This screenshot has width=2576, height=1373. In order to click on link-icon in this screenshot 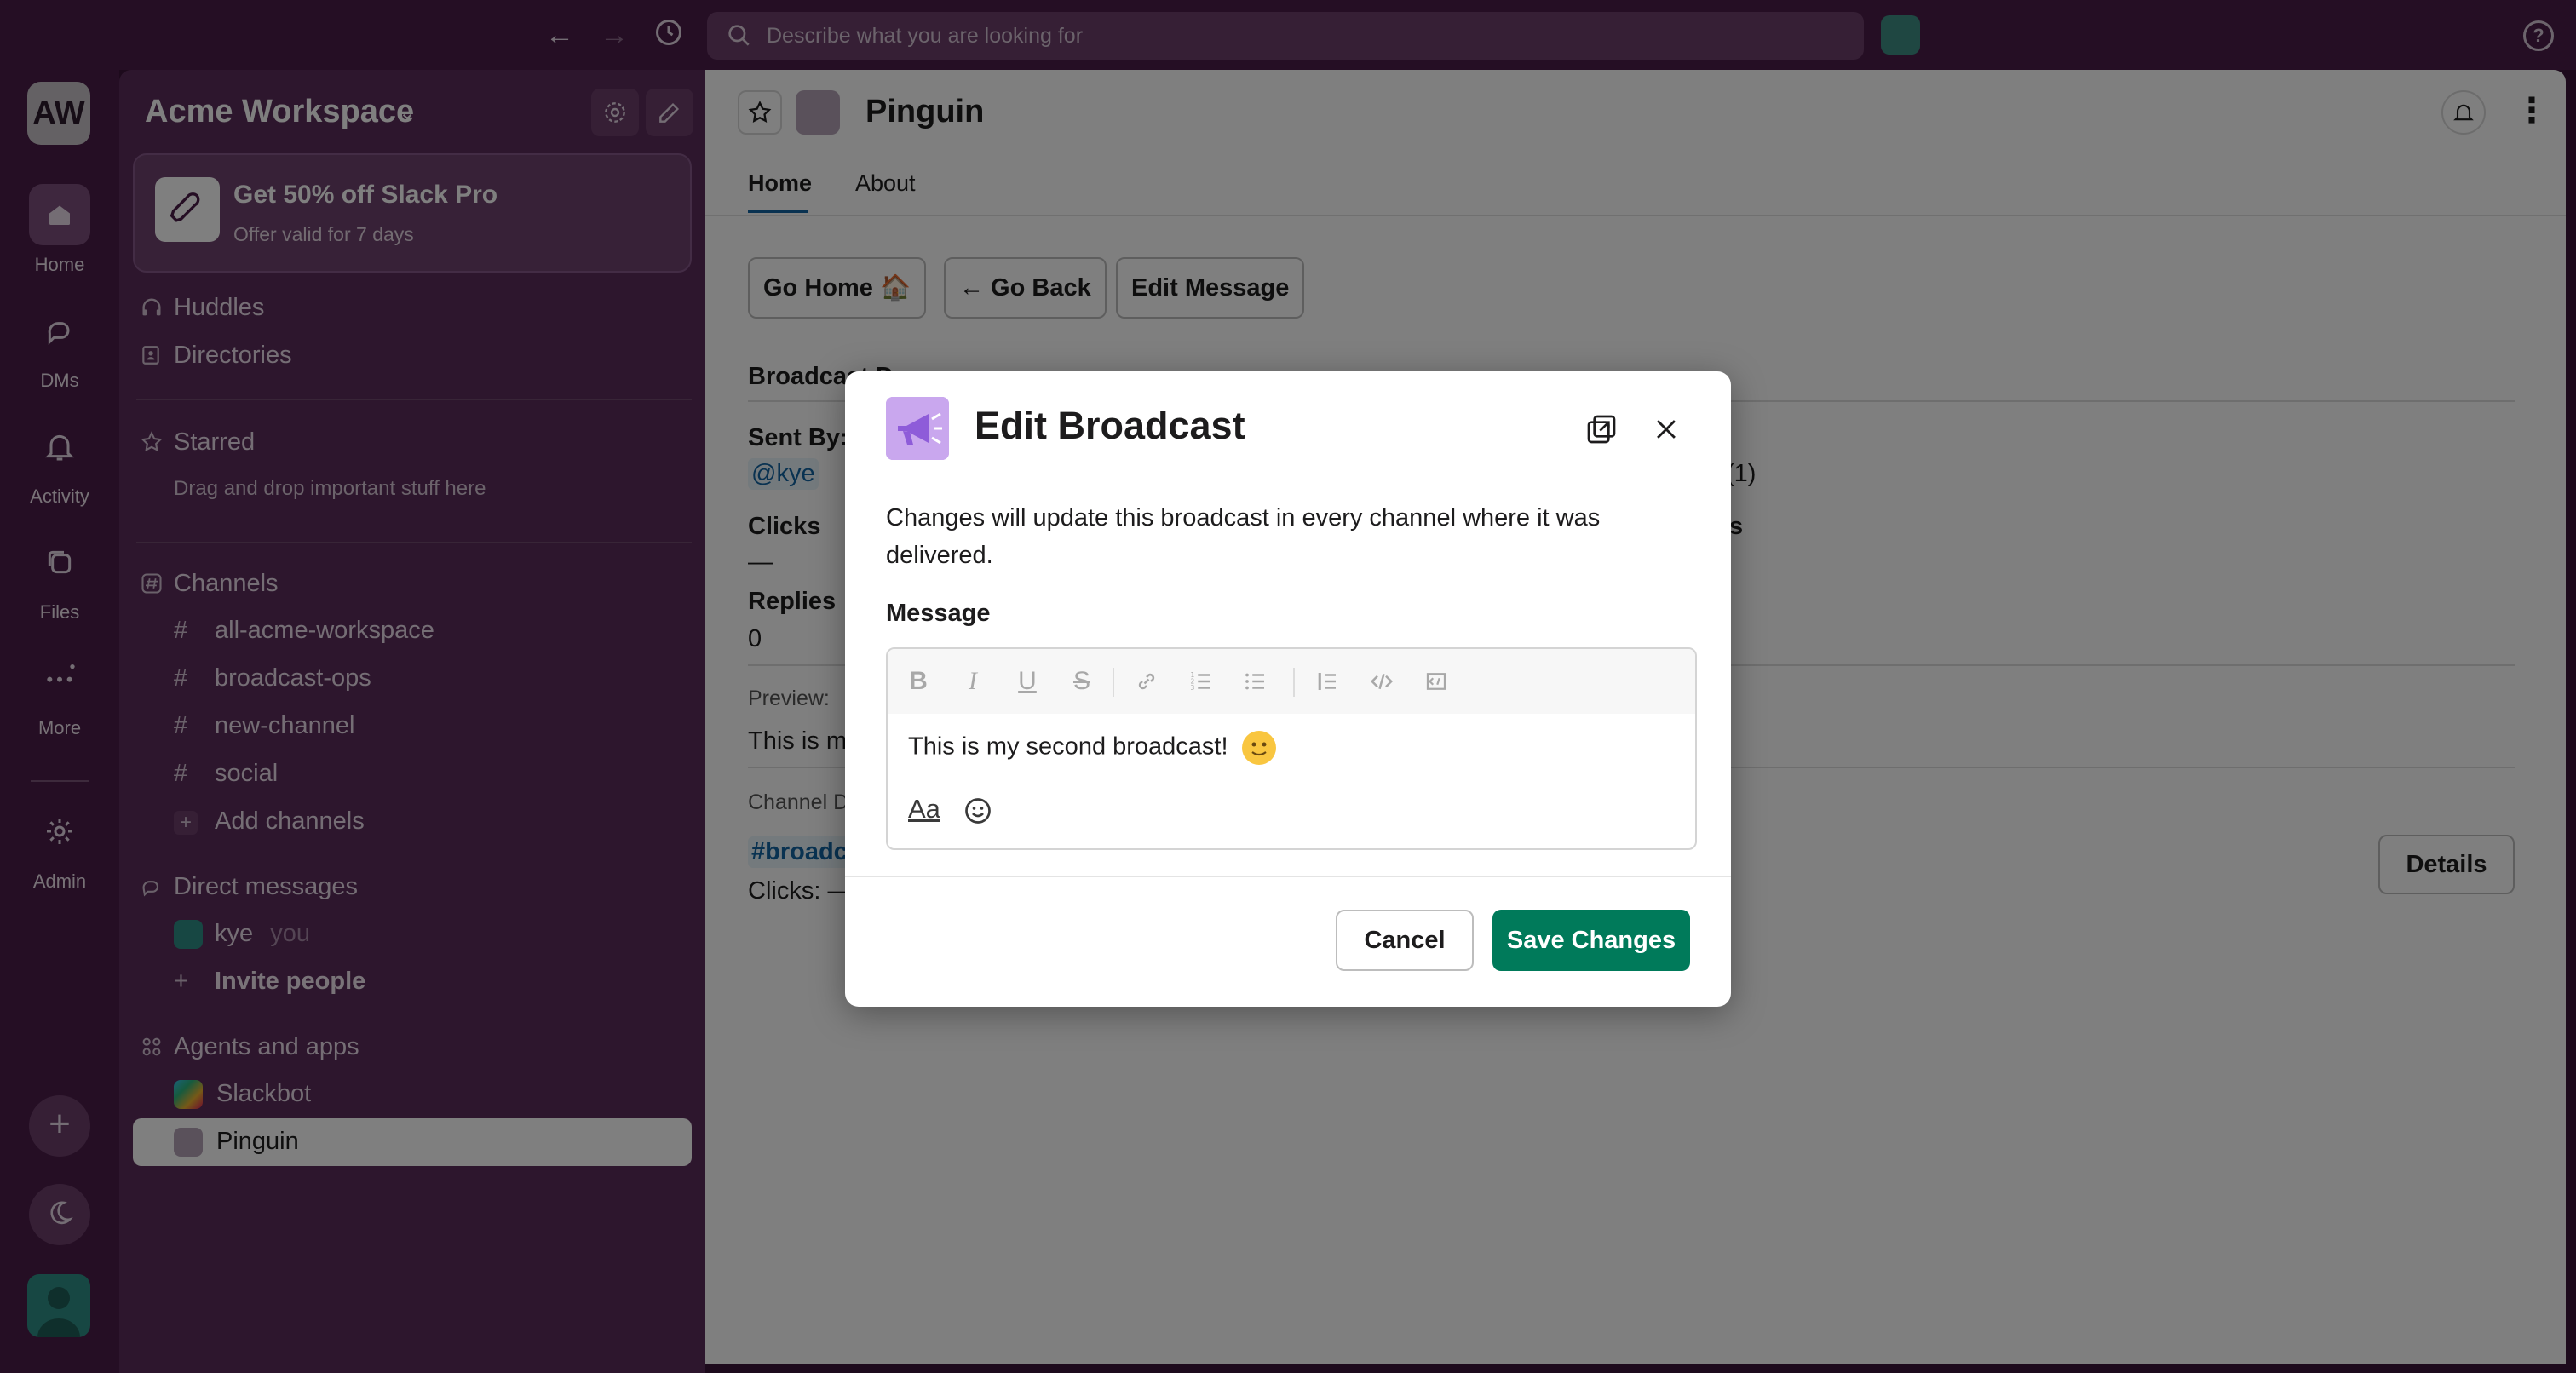, I will do `click(1147, 681)`.